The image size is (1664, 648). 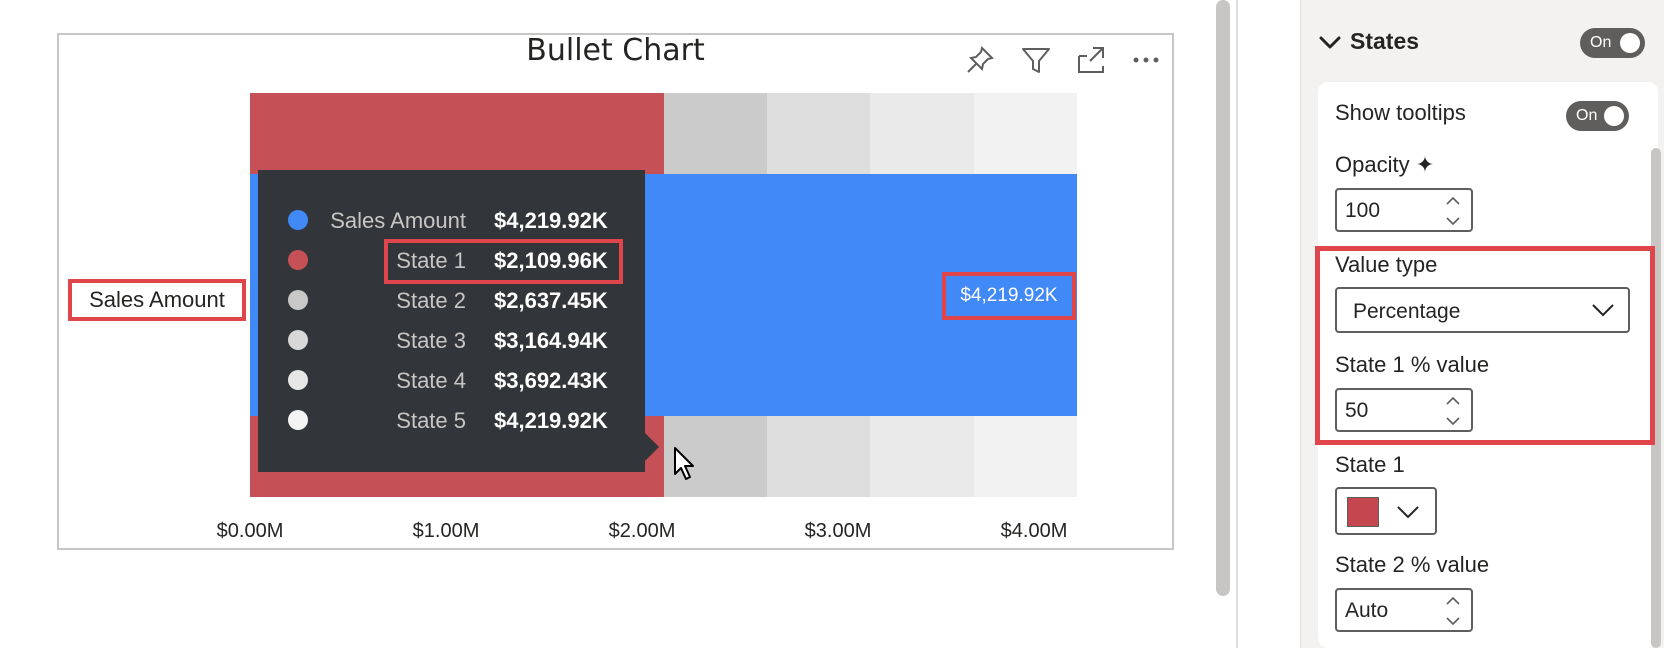 What do you see at coordinates (685, 466) in the screenshot?
I see `mouse-cursor-icon` at bounding box center [685, 466].